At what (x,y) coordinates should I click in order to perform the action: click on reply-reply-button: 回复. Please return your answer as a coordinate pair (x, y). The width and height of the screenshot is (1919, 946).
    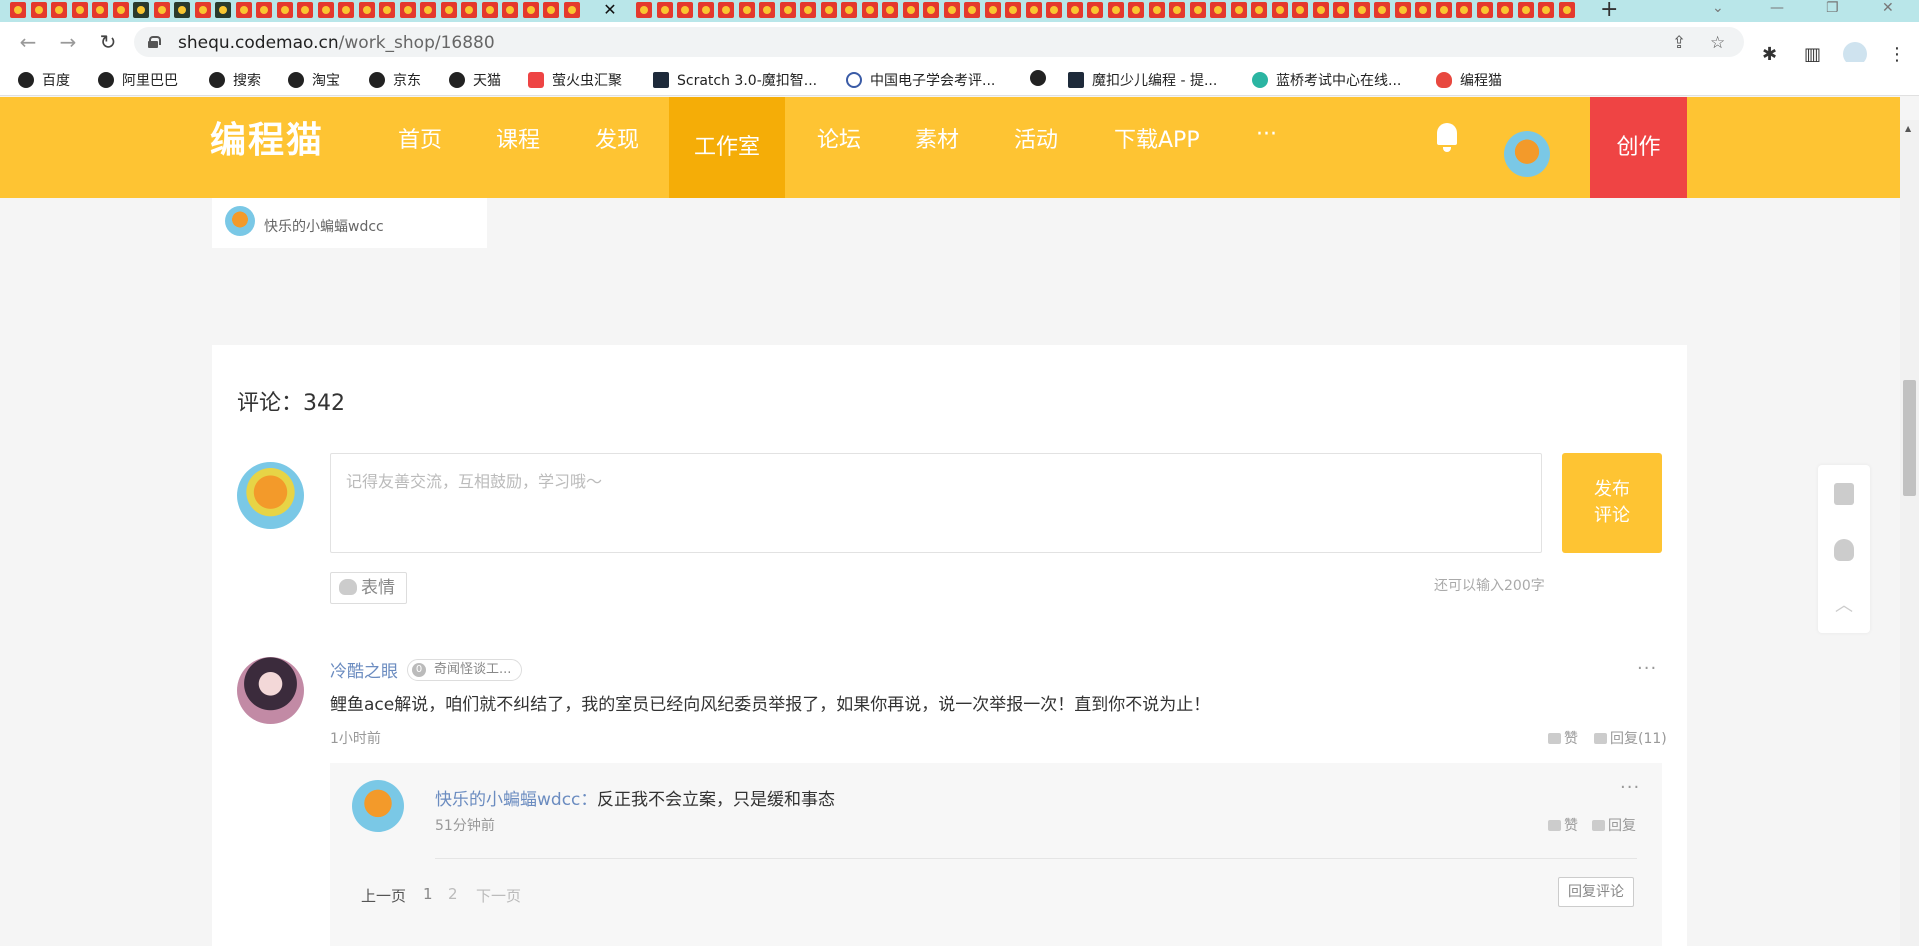
    Looking at the image, I should click on (1614, 825).